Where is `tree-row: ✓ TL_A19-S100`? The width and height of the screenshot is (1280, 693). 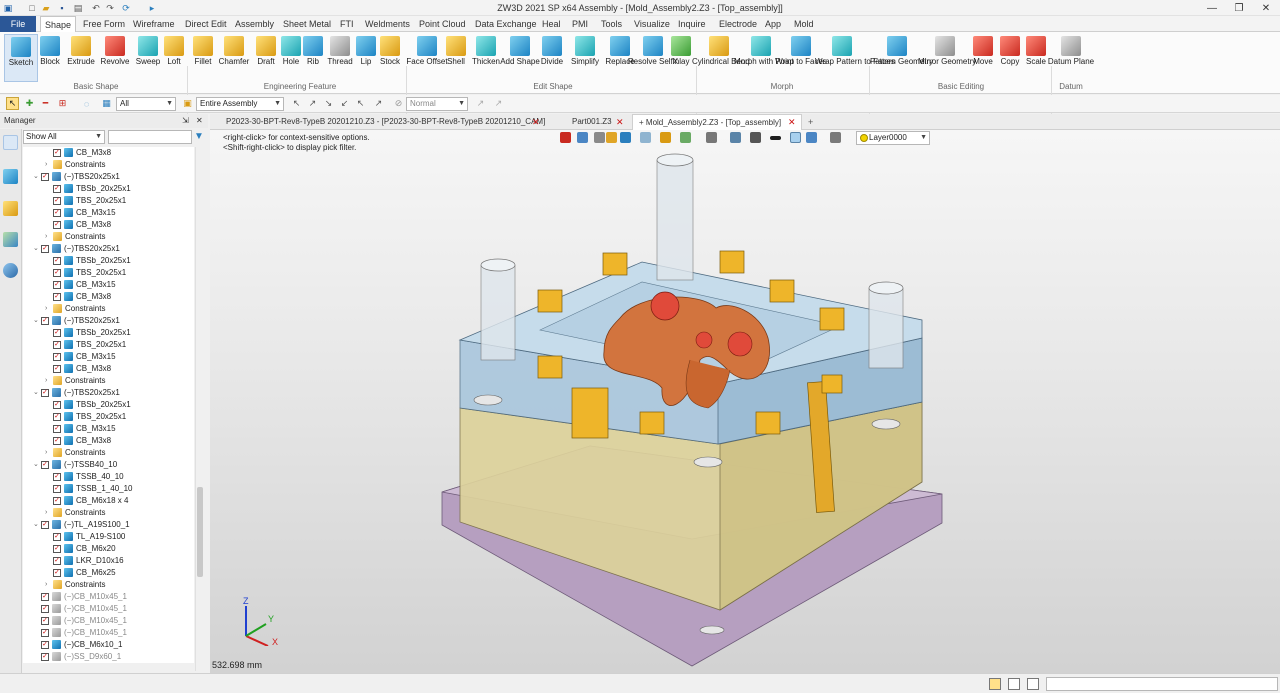
tree-row: ✓ TL_A19-S100 is located at coordinates (108, 537).